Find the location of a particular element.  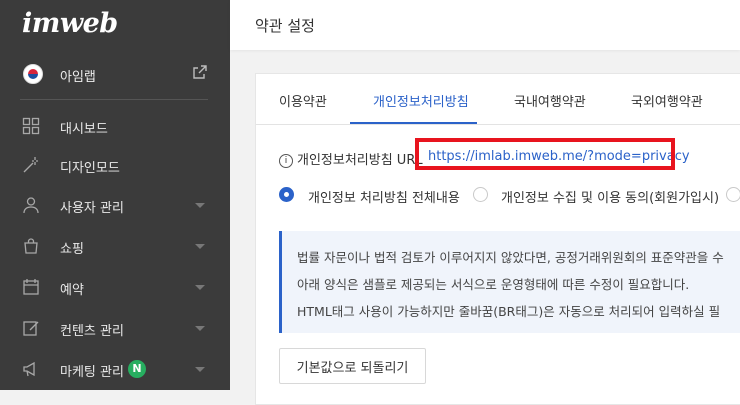

highlight-box is located at coordinates (545, 154).